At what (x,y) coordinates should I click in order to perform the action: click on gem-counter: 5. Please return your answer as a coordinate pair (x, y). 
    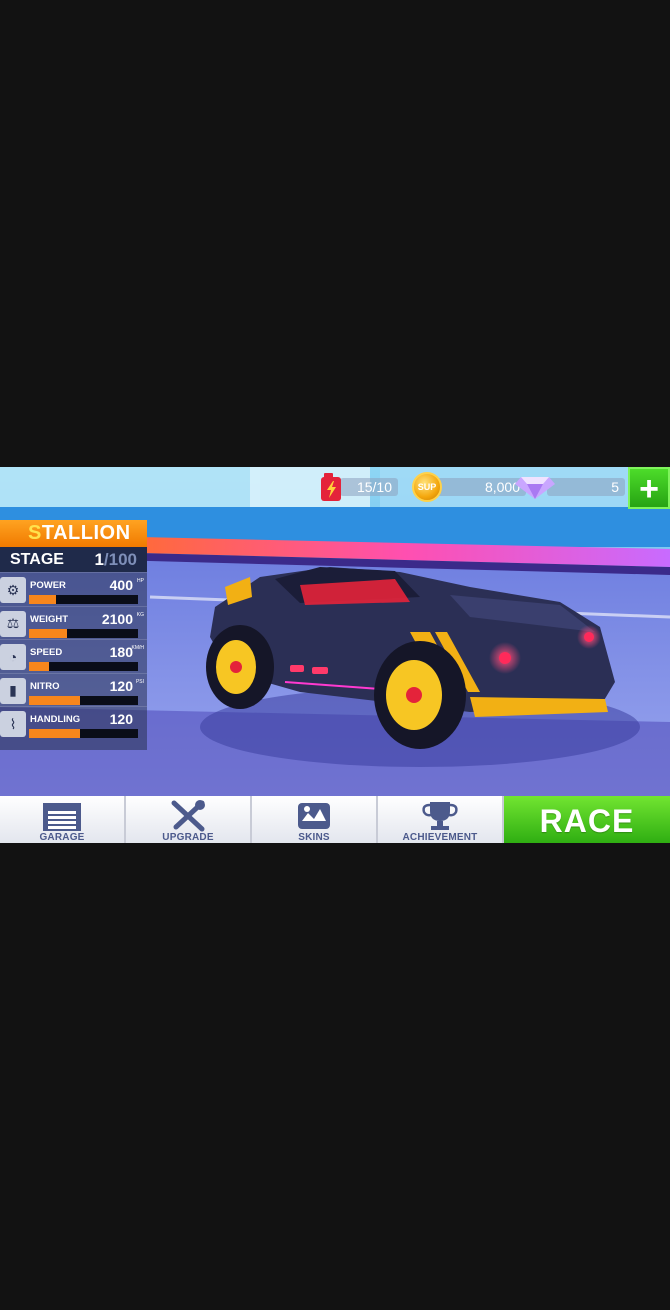
    Looking at the image, I should click on (570, 487).